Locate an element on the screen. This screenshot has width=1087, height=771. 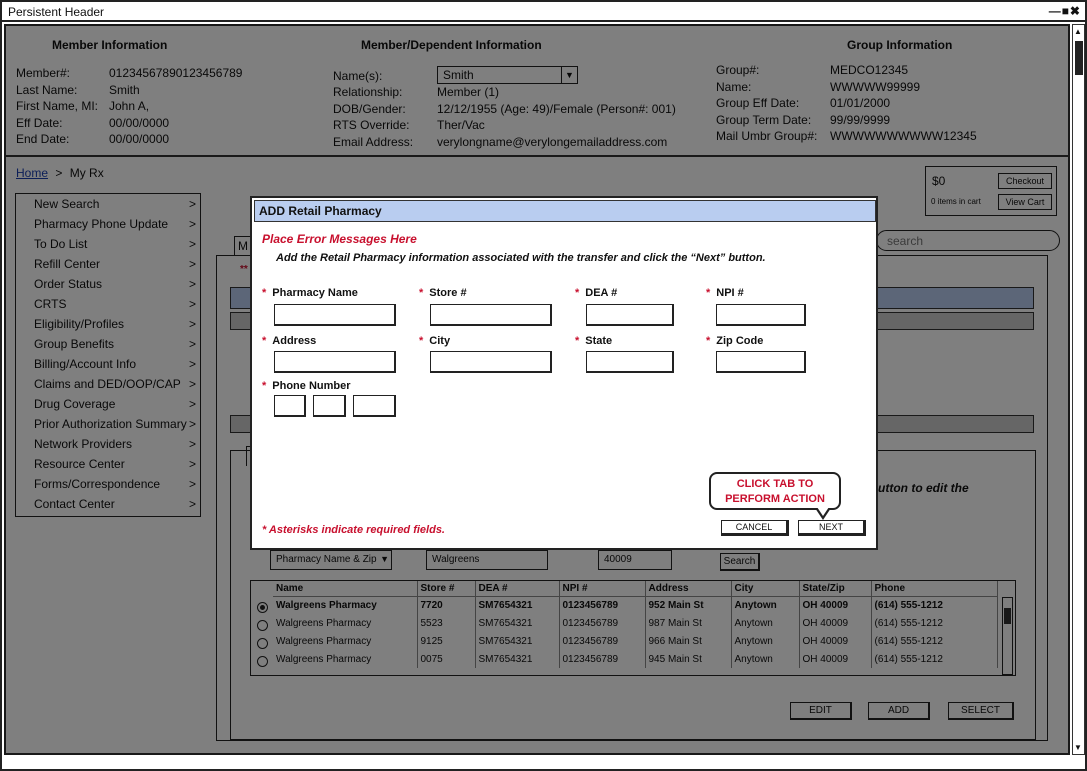
dialog-title: ADD Retail Pharmacy is located at coordinates (565, 211).